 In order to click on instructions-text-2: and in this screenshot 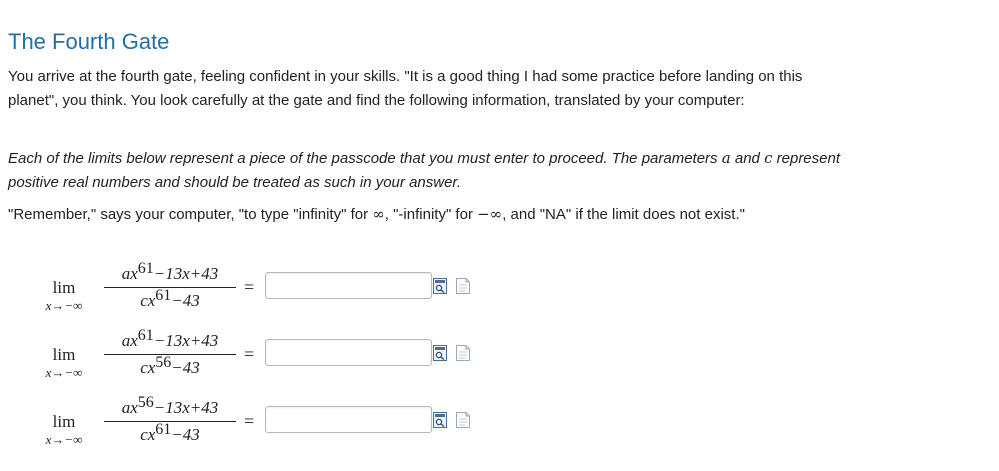, I will do `click(747, 158)`.